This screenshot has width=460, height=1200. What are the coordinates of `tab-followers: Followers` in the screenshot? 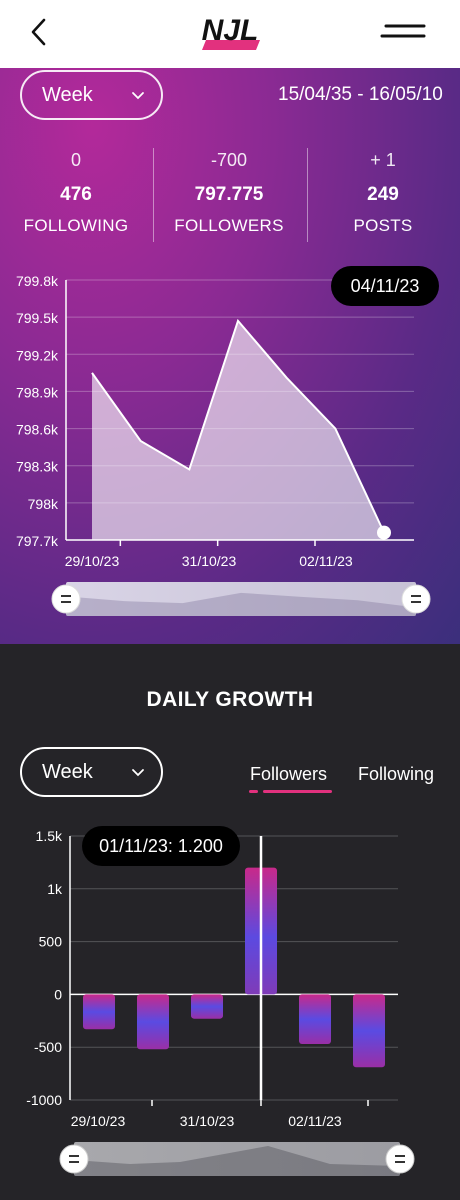 It's located at (288, 774).